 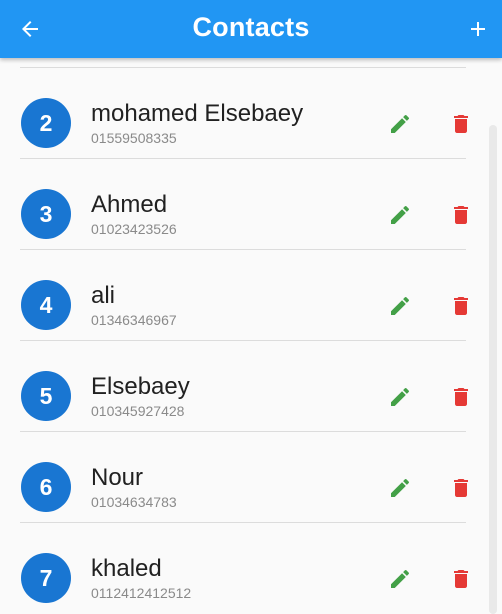 I want to click on contact-avatar: 7, so click(x=46, y=578).